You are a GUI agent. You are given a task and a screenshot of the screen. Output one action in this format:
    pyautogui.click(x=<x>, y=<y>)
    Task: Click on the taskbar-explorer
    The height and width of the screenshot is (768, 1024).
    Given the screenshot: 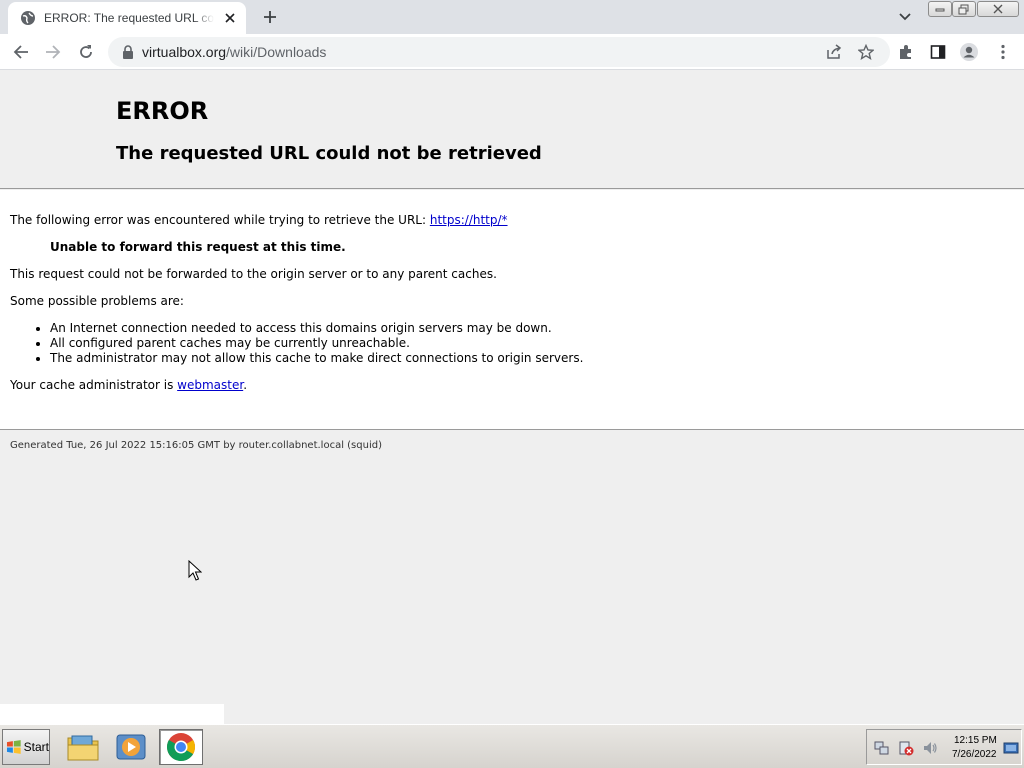 What is the action you would take?
    pyautogui.click(x=83, y=747)
    